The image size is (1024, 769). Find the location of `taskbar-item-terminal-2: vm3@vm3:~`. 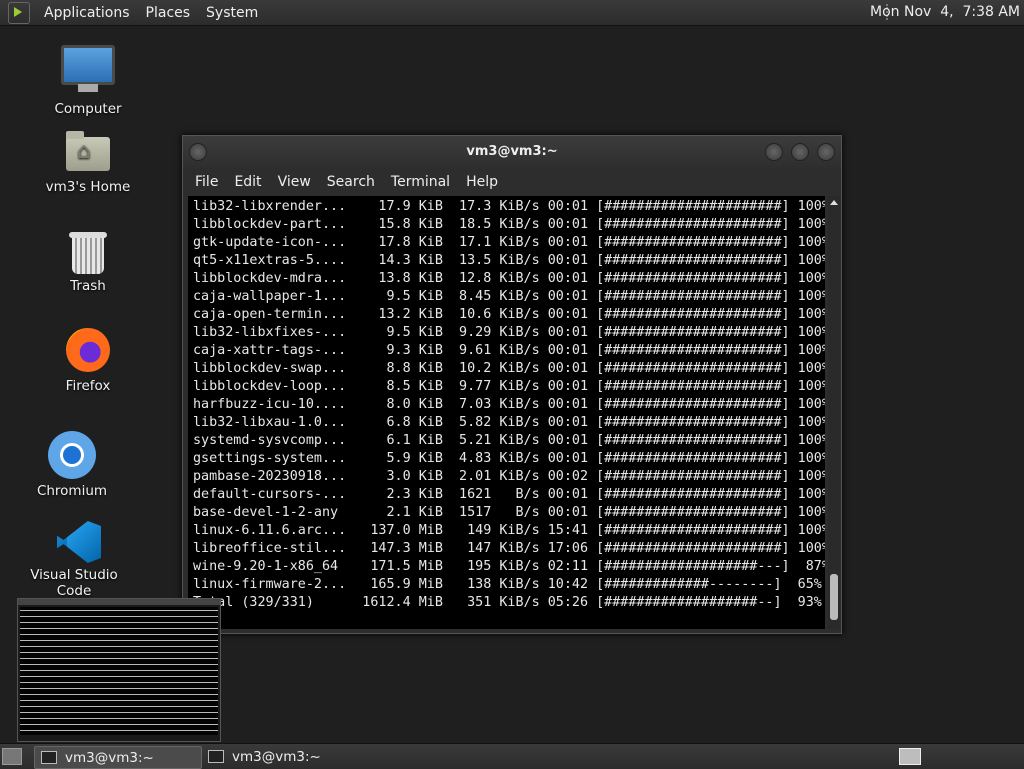

taskbar-item-terminal-2: vm3@vm3:~ is located at coordinates (285, 756).